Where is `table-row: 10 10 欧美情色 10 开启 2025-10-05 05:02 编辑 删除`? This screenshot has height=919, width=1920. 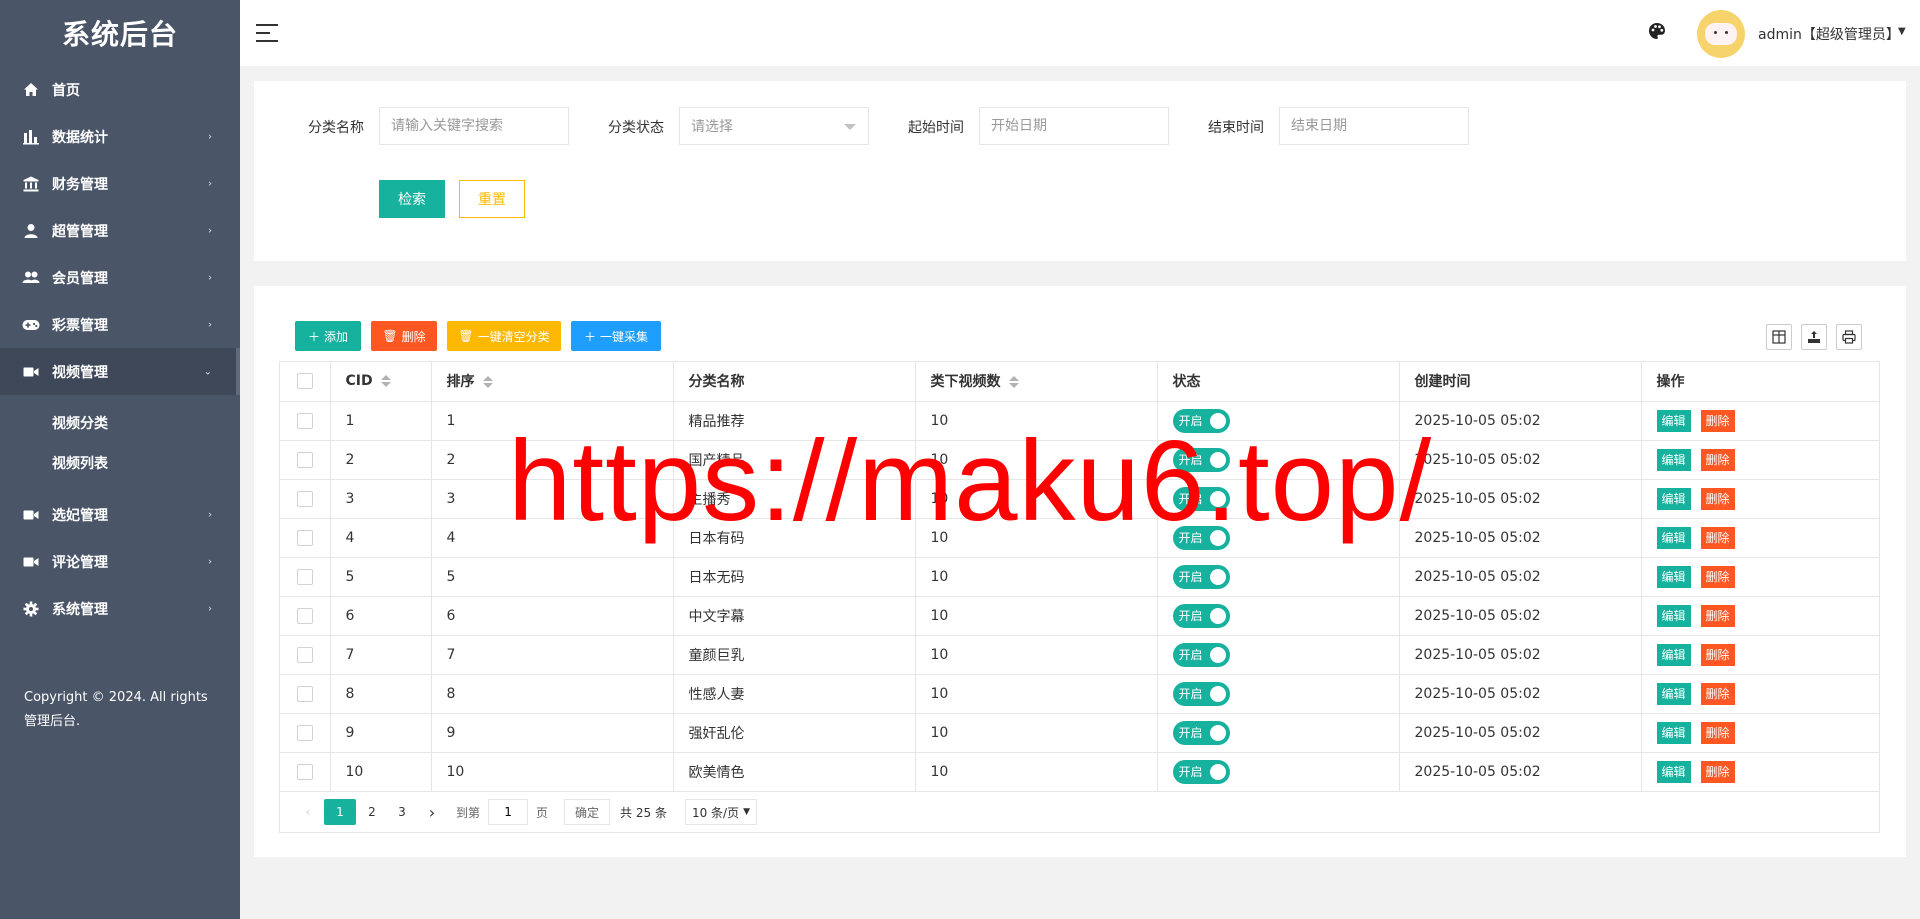
table-row: 10 10 欧美情色 10 开启 2025-10-05 05:02 编辑 删除 is located at coordinates (1079, 772).